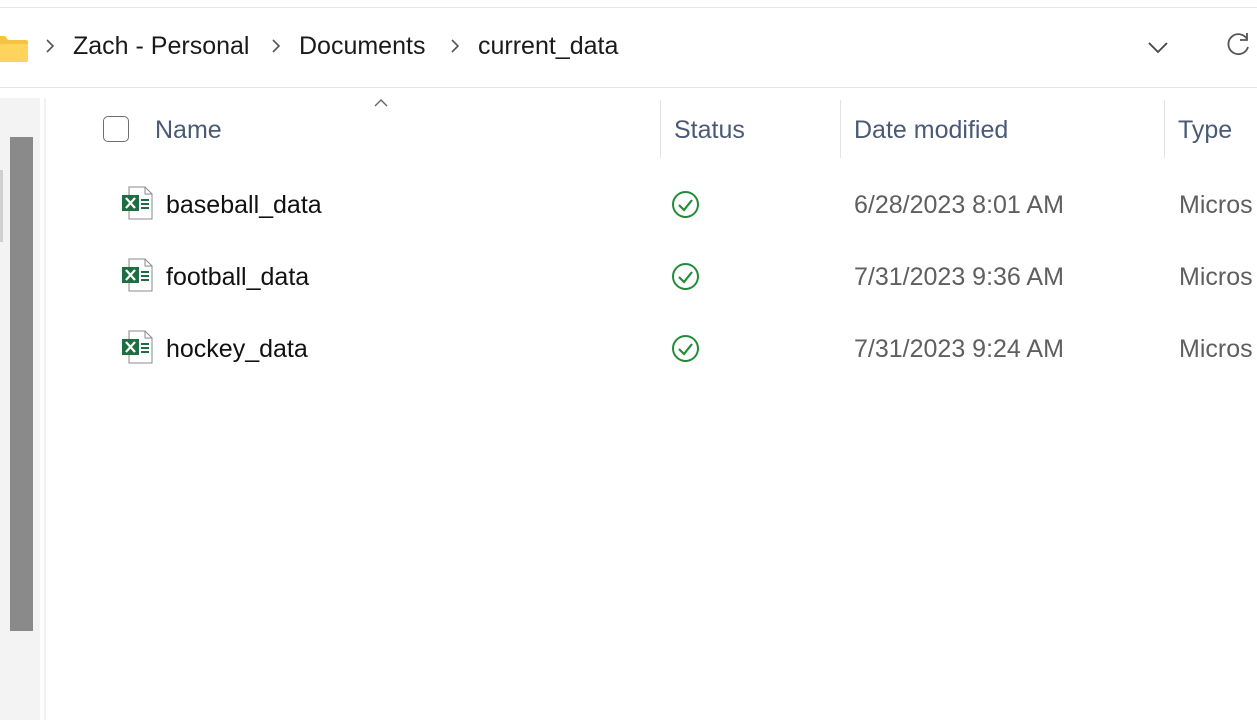  What do you see at coordinates (116, 129) in the screenshot?
I see `select-all-checkbox` at bounding box center [116, 129].